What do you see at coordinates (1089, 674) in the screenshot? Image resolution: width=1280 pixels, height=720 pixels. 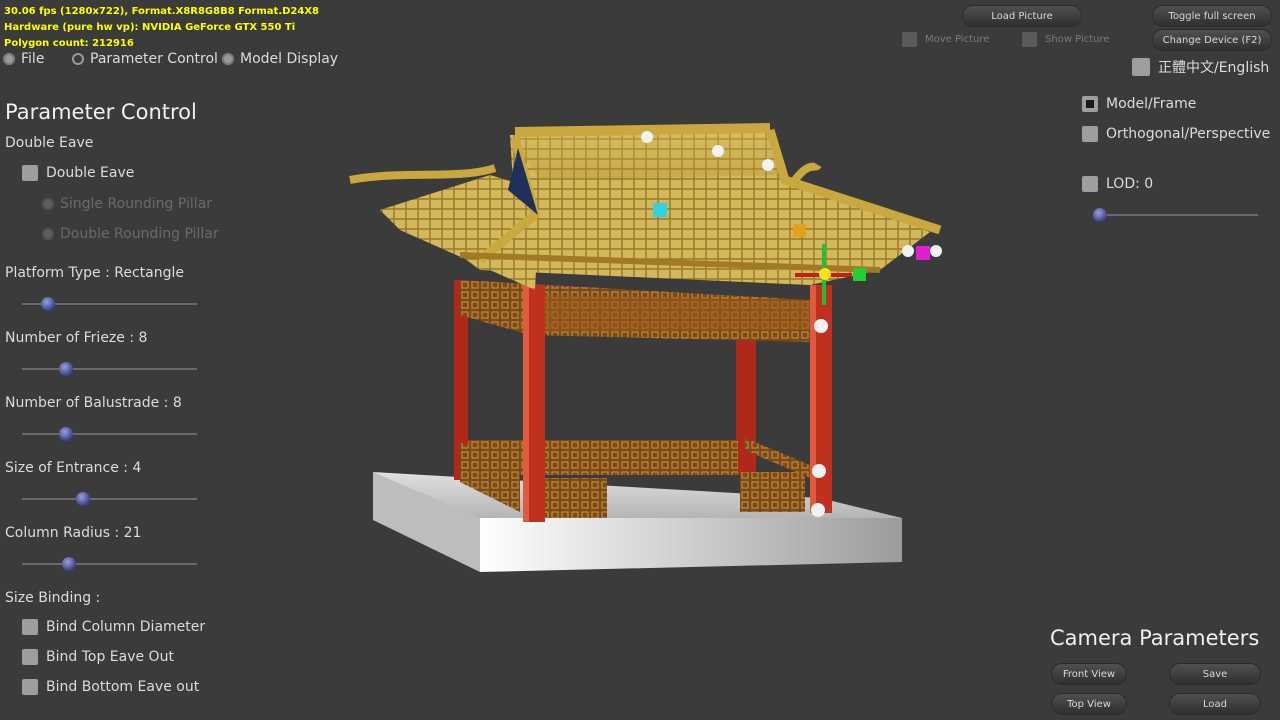 I see `front-view-button: Front View` at bounding box center [1089, 674].